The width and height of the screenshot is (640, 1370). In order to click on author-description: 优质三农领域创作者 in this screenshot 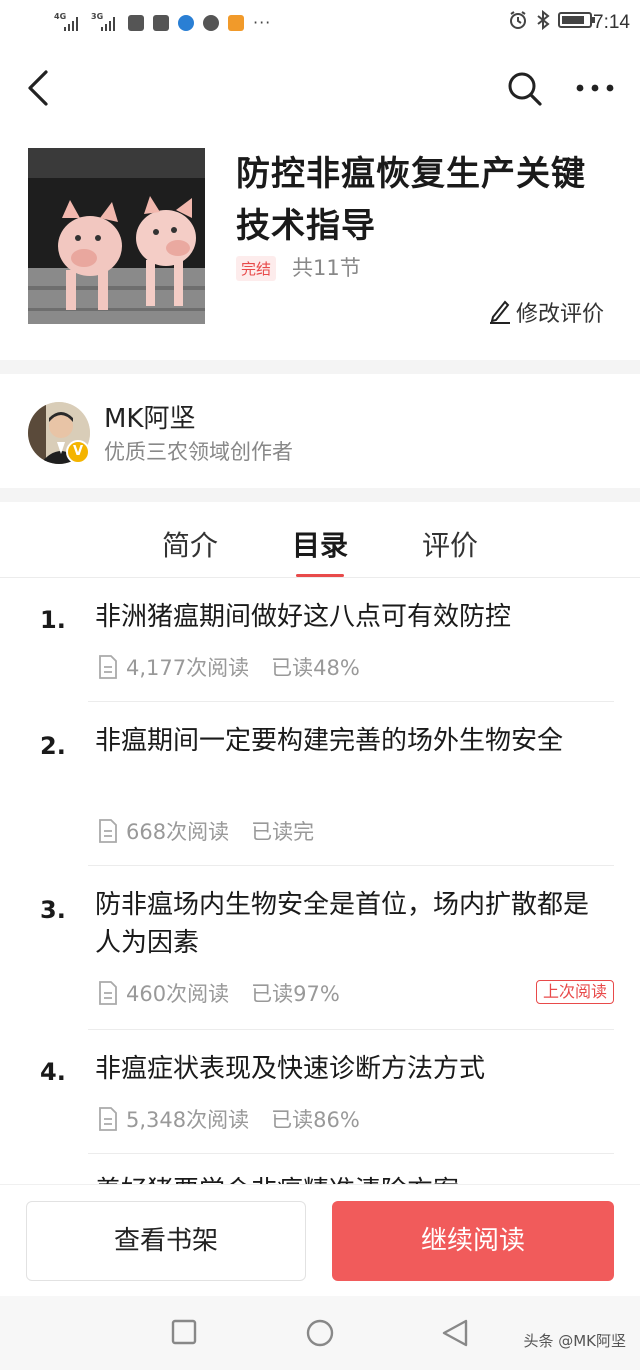, I will do `click(198, 452)`.